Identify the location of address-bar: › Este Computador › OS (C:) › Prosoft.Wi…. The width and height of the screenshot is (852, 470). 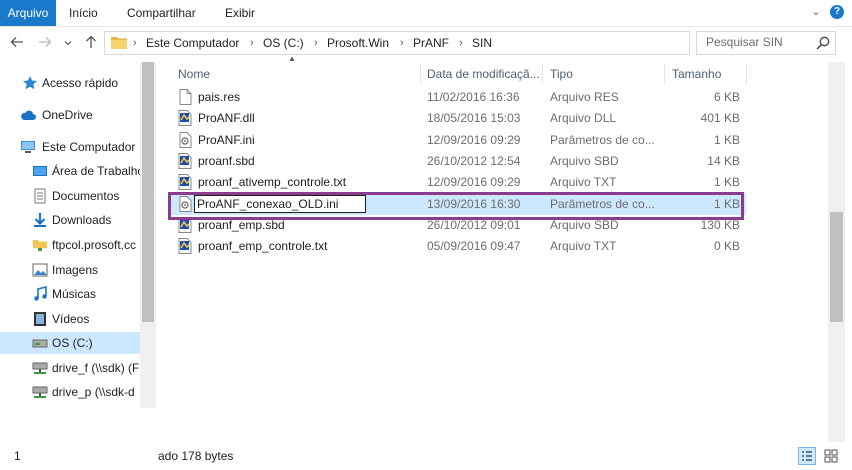
(443, 43).